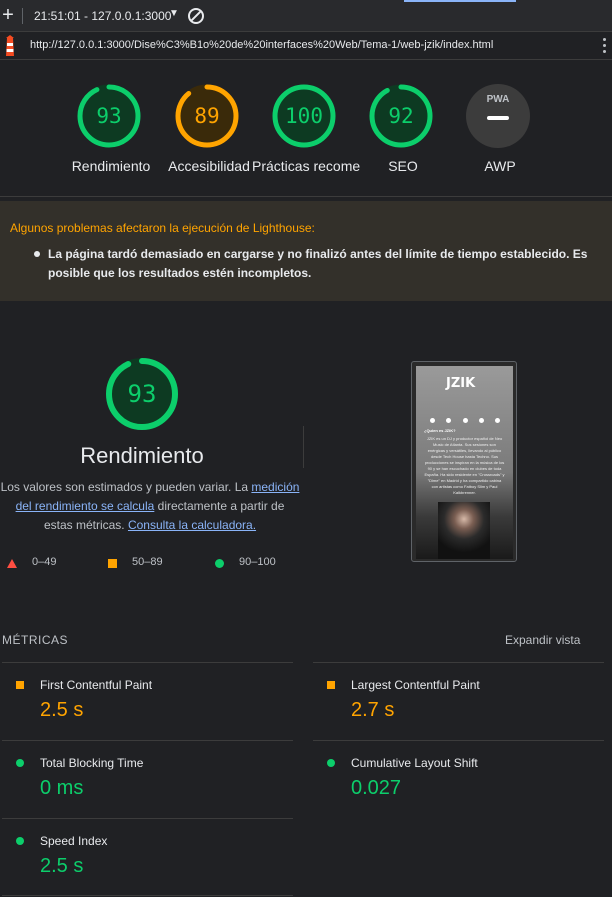  What do you see at coordinates (498, 129) in the screenshot?
I see `pwa-gauge: PWA AWP` at bounding box center [498, 129].